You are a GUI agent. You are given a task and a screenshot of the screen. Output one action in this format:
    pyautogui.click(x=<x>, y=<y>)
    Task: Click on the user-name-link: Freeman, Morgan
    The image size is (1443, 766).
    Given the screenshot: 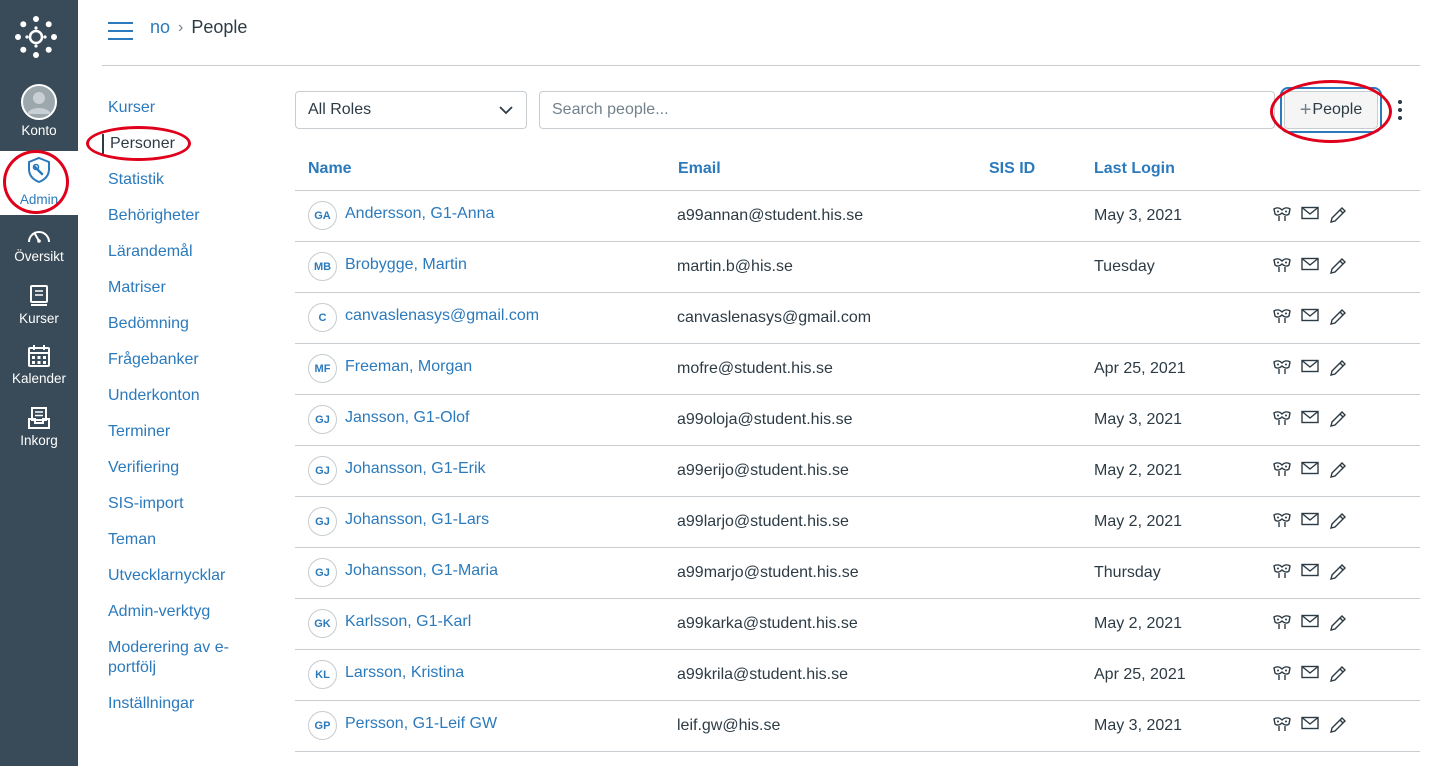 What is the action you would take?
    pyautogui.click(x=408, y=367)
    